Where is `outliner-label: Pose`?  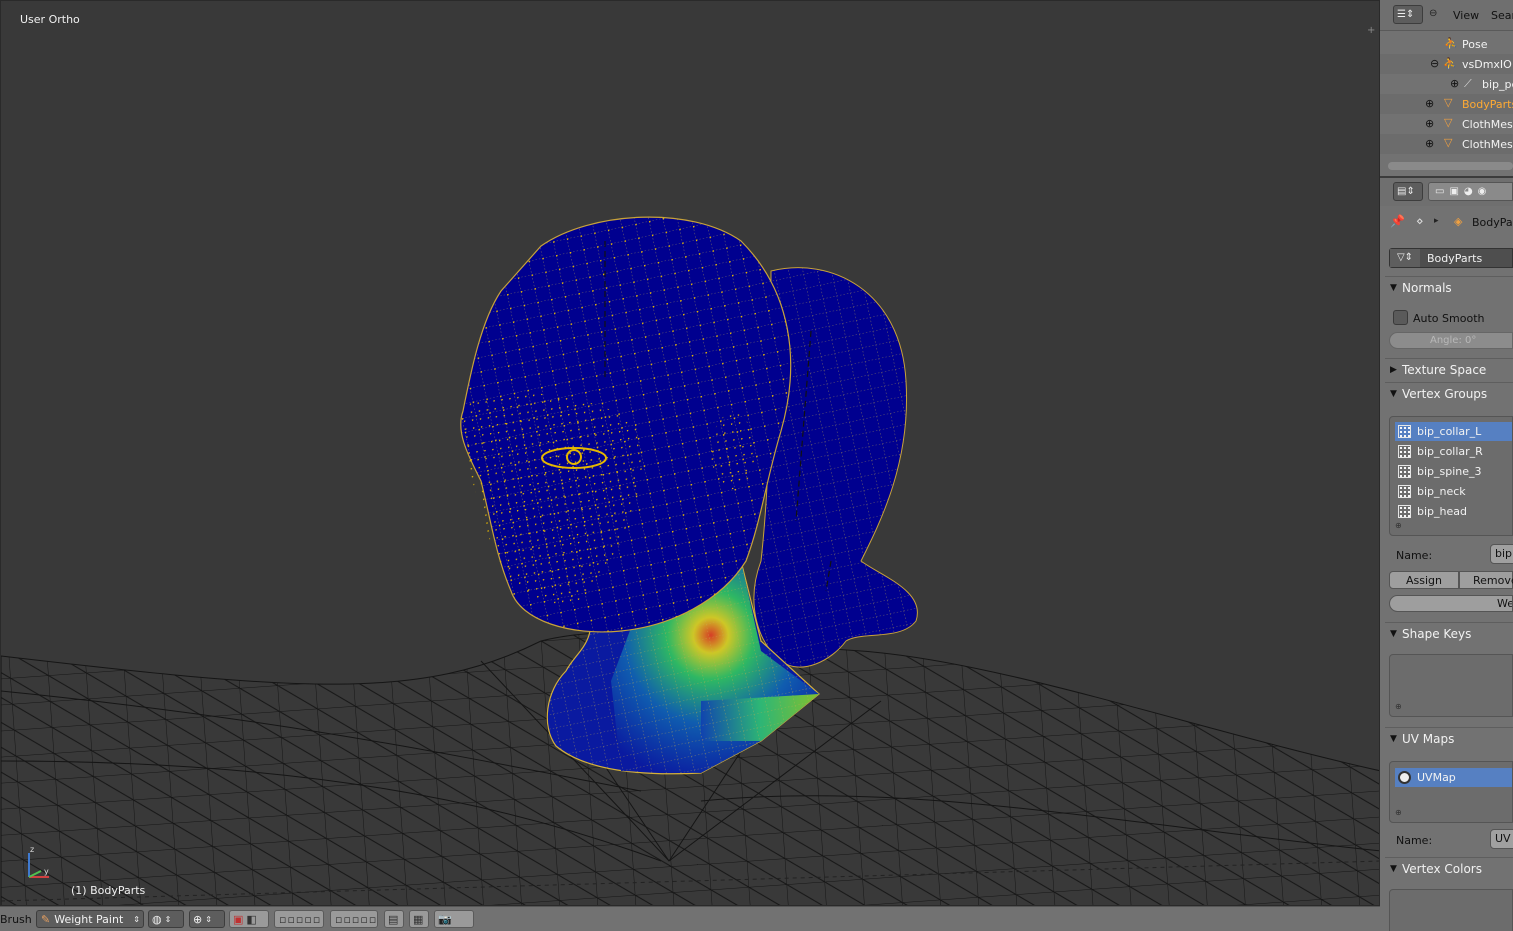 outliner-label: Pose is located at coordinates (1475, 44).